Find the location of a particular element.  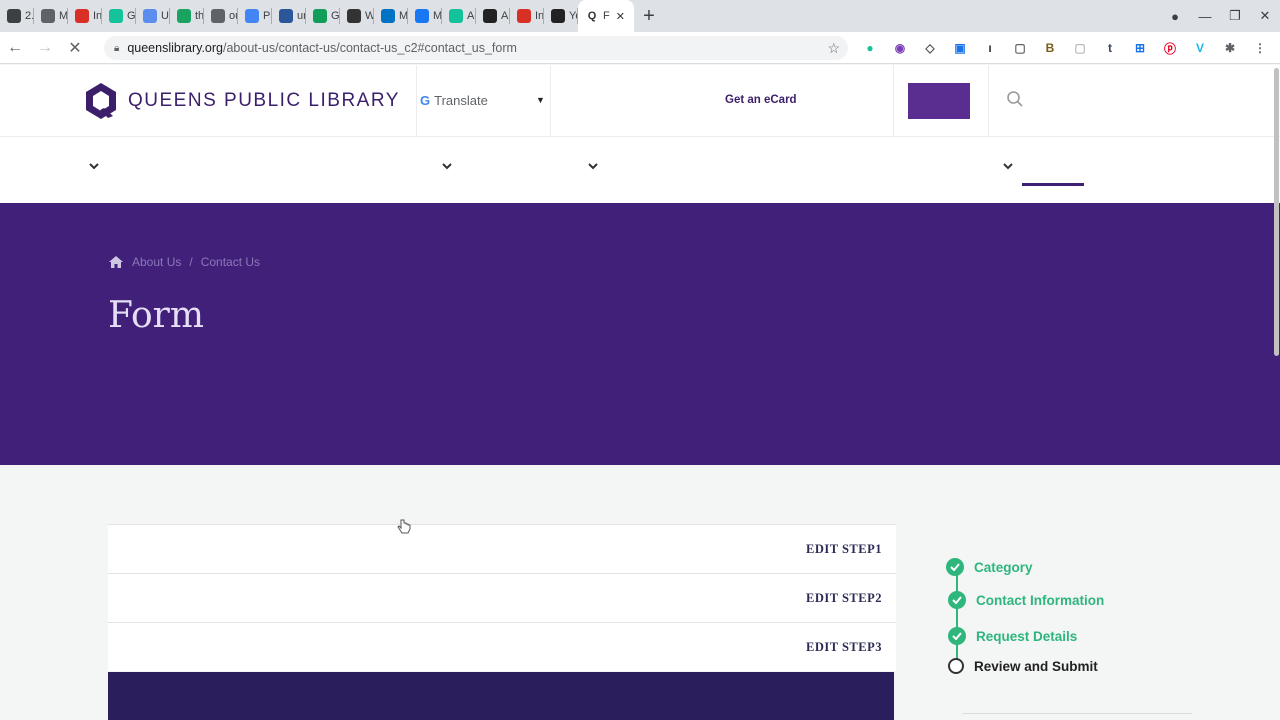

tumblr-ext-icon: t is located at coordinates (1110, 48).